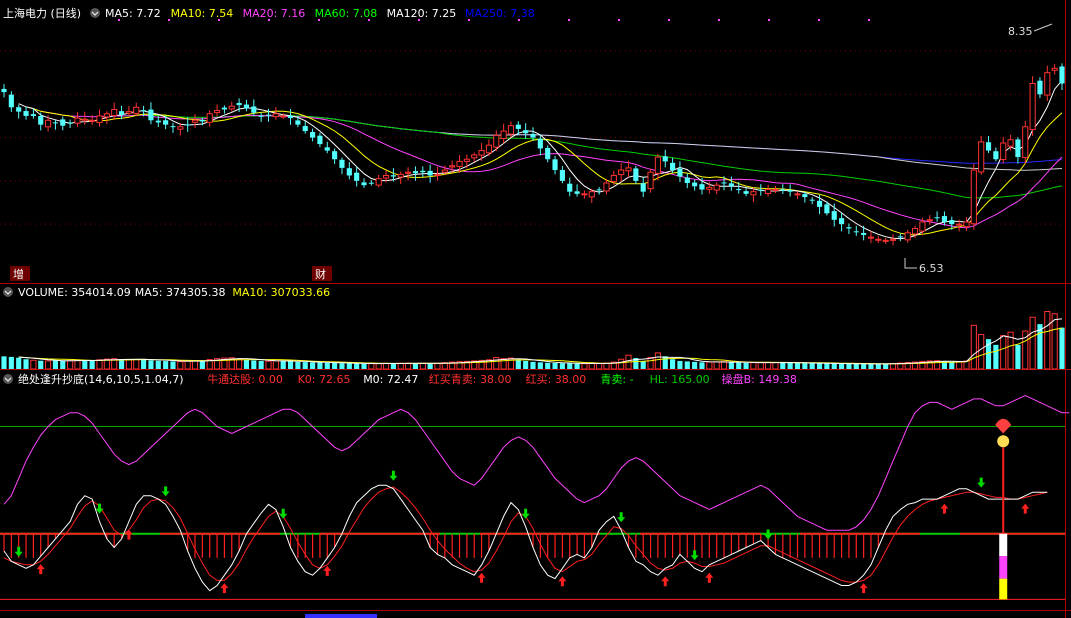  What do you see at coordinates (1003, 441) in the screenshot?
I see `money-bag-icon` at bounding box center [1003, 441].